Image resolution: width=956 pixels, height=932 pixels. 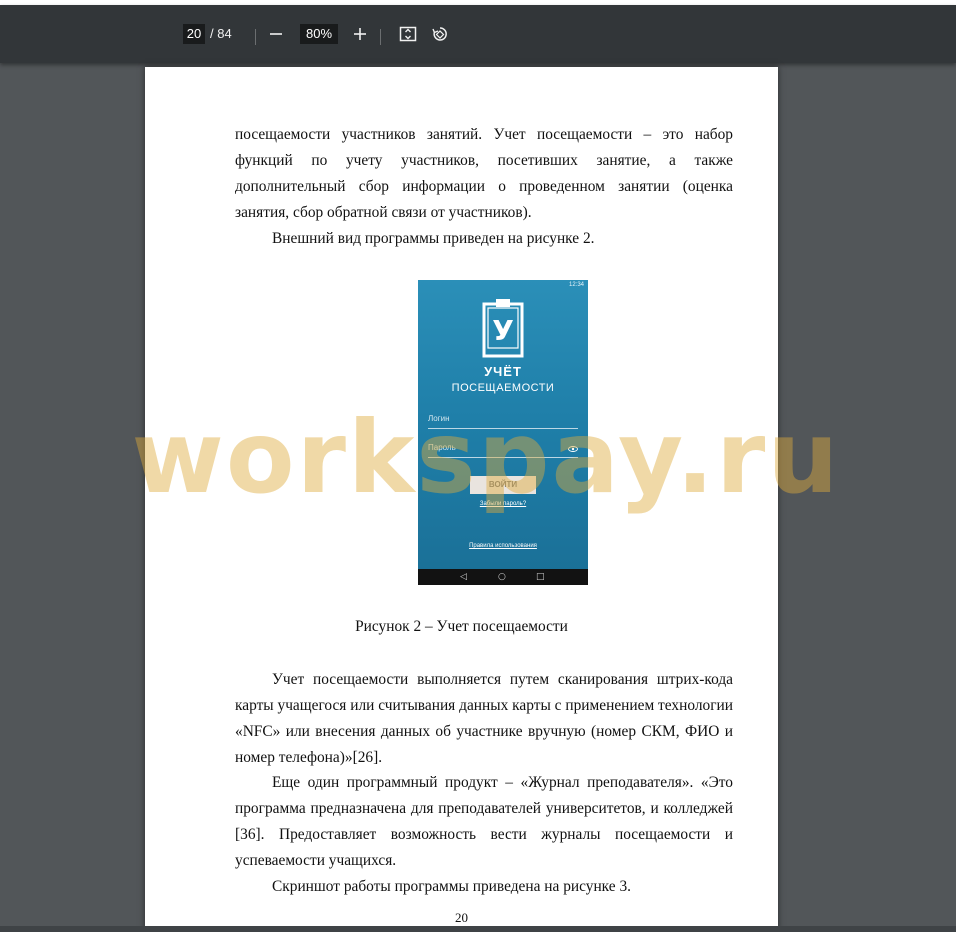 What do you see at coordinates (478, 34) in the screenshot?
I see `pdf-toolbar: 20 / 84 80%` at bounding box center [478, 34].